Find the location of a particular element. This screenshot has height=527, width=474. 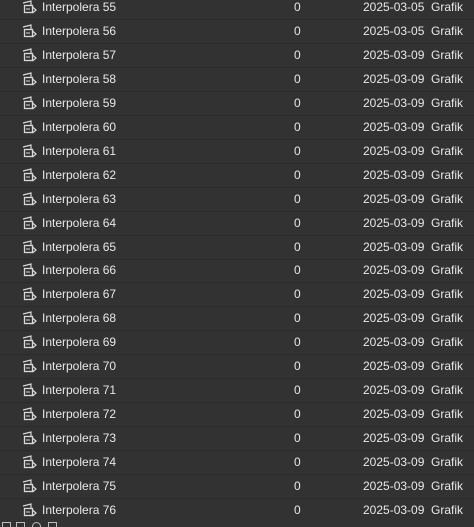

library-item-row: Interpolera 69 0 2025-03-09... Grafik is located at coordinates (237, 343).